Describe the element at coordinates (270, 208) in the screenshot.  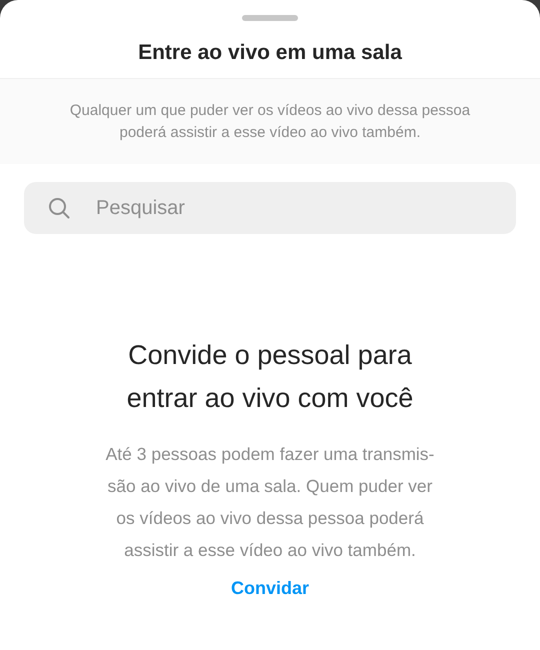
I see `search-field: Pesquisar` at that location.